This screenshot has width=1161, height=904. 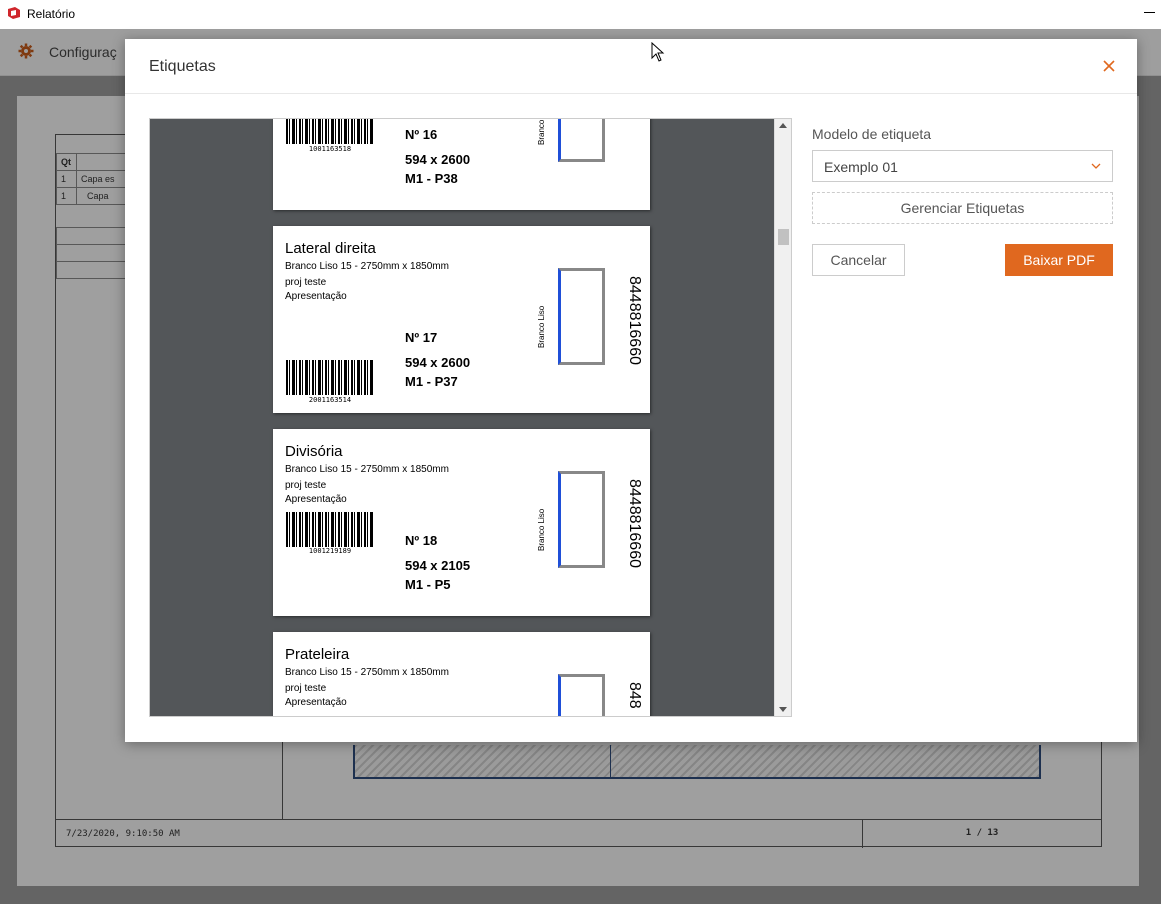 I want to click on preview-scrollbar, so click(x=782, y=417).